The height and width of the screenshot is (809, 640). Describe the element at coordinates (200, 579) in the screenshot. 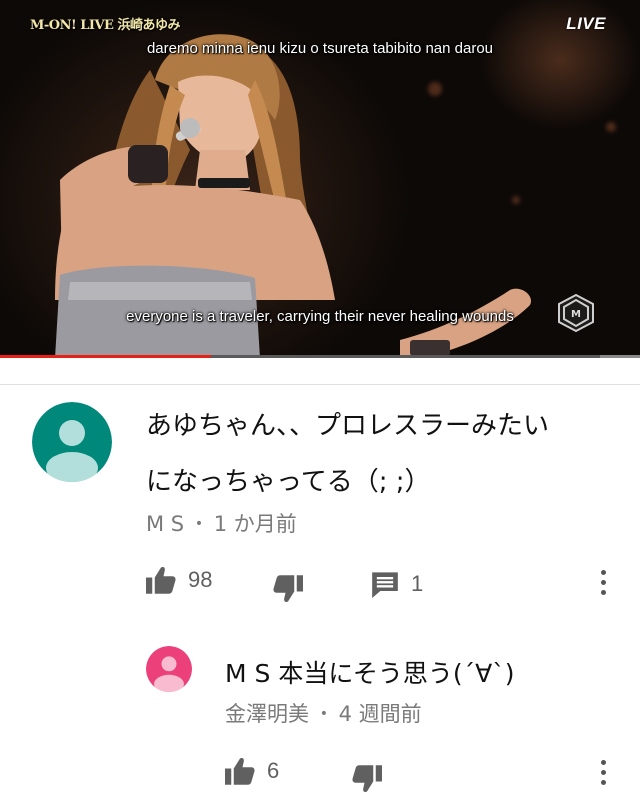

I see `like-count: 98` at that location.